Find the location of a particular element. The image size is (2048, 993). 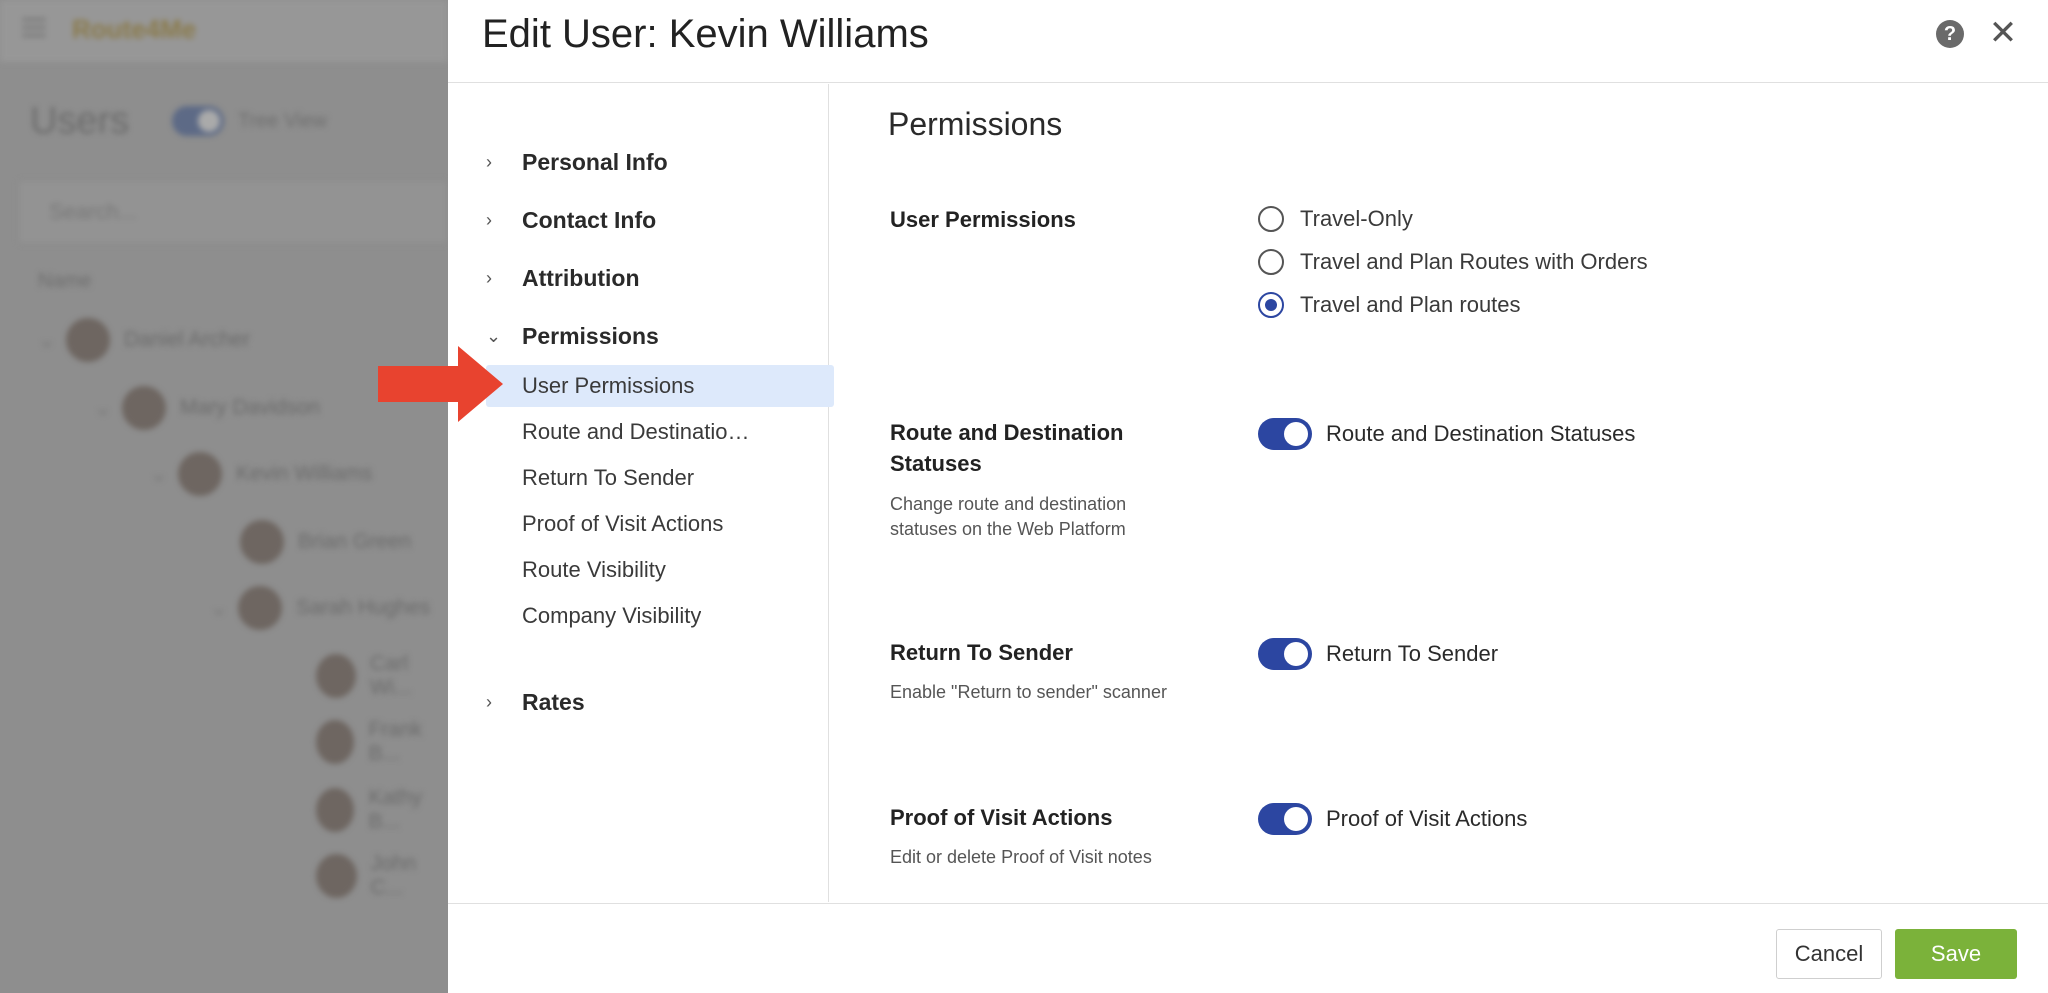

radio-travel-only: Travel-Only is located at coordinates (1335, 219).